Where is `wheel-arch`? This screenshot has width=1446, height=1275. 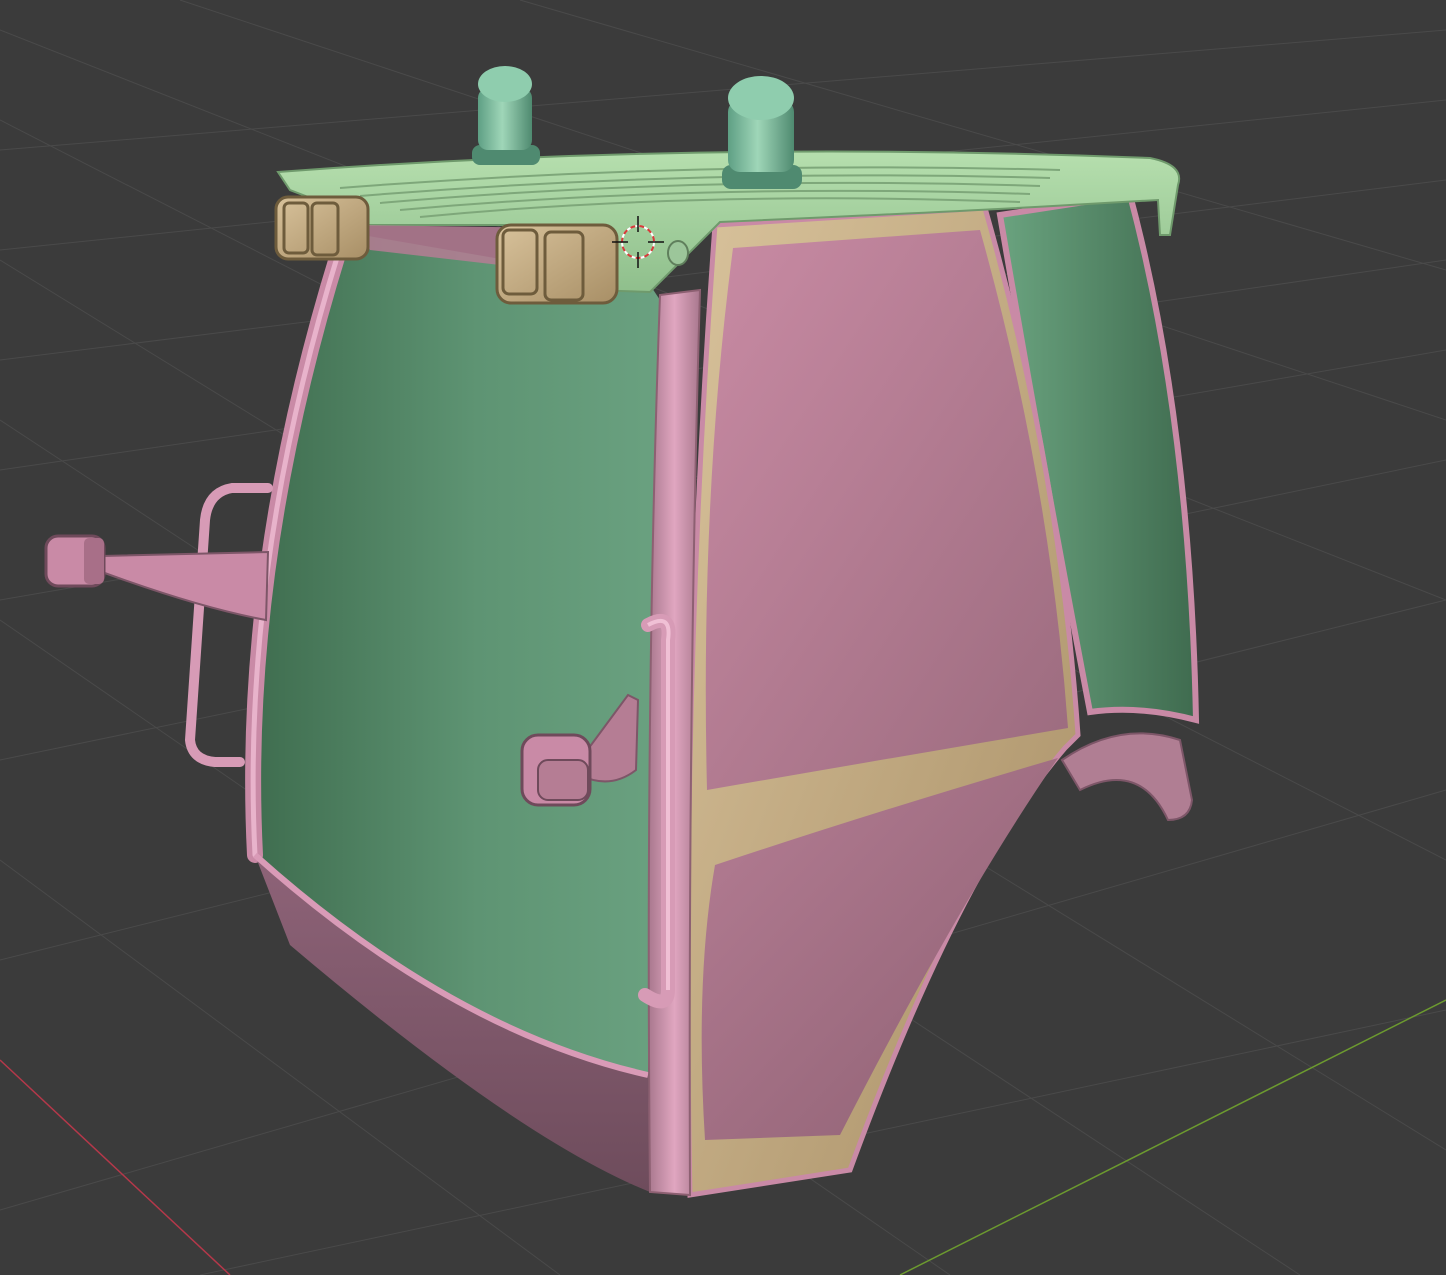
wheel-arch is located at coordinates (1127, 777).